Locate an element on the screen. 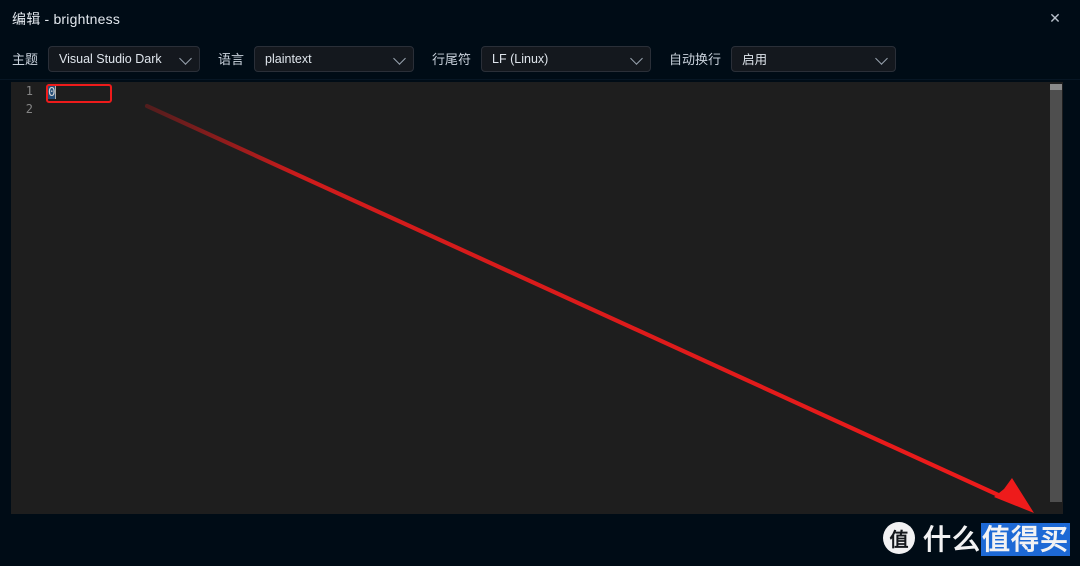 Image resolution: width=1080 pixels, height=566 pixels. field-language: 语言 plaintext is located at coordinates (316, 58).